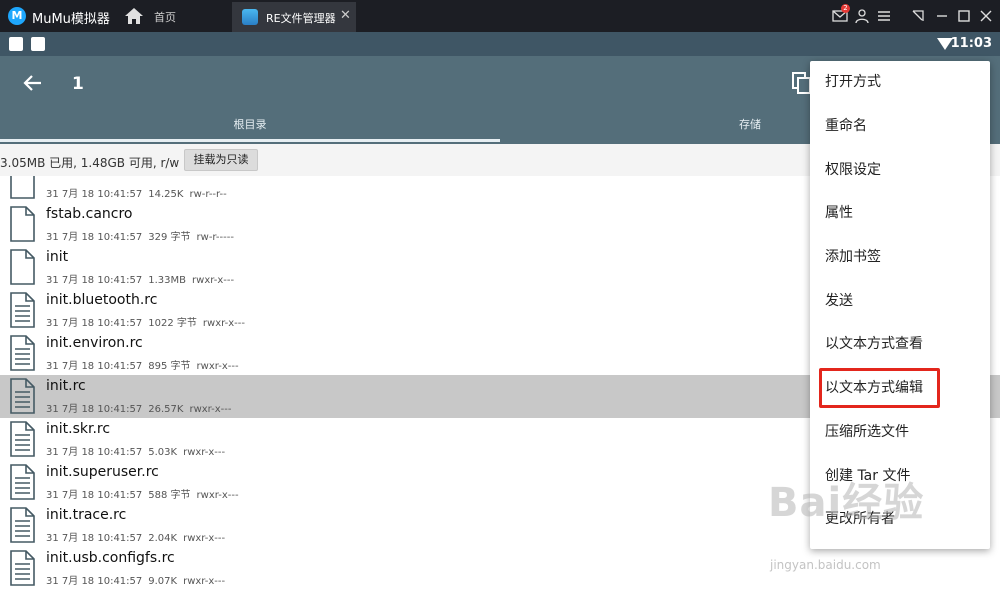  Describe the element at coordinates (94, 343) in the screenshot. I see `file-name: init.environ.rc` at that location.